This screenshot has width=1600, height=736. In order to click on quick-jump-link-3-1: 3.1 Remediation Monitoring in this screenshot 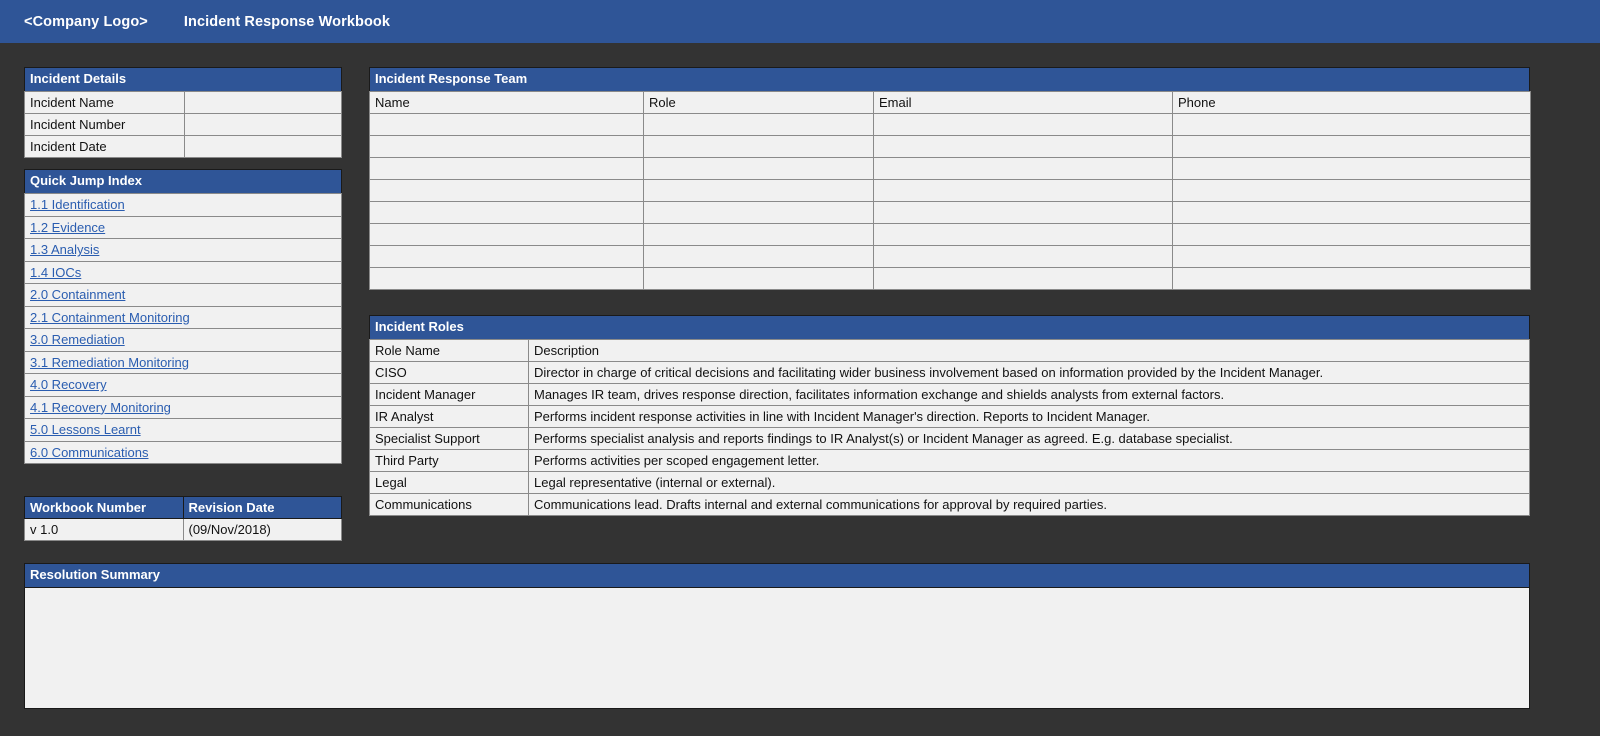, I will do `click(183, 362)`.